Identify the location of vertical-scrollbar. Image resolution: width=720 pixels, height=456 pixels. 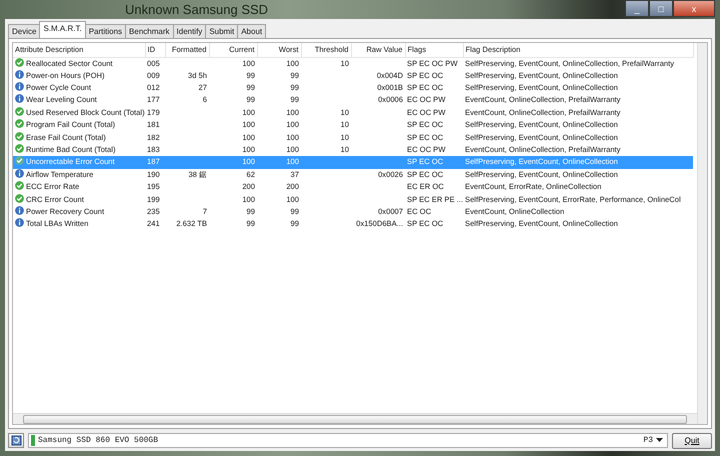
(702, 233).